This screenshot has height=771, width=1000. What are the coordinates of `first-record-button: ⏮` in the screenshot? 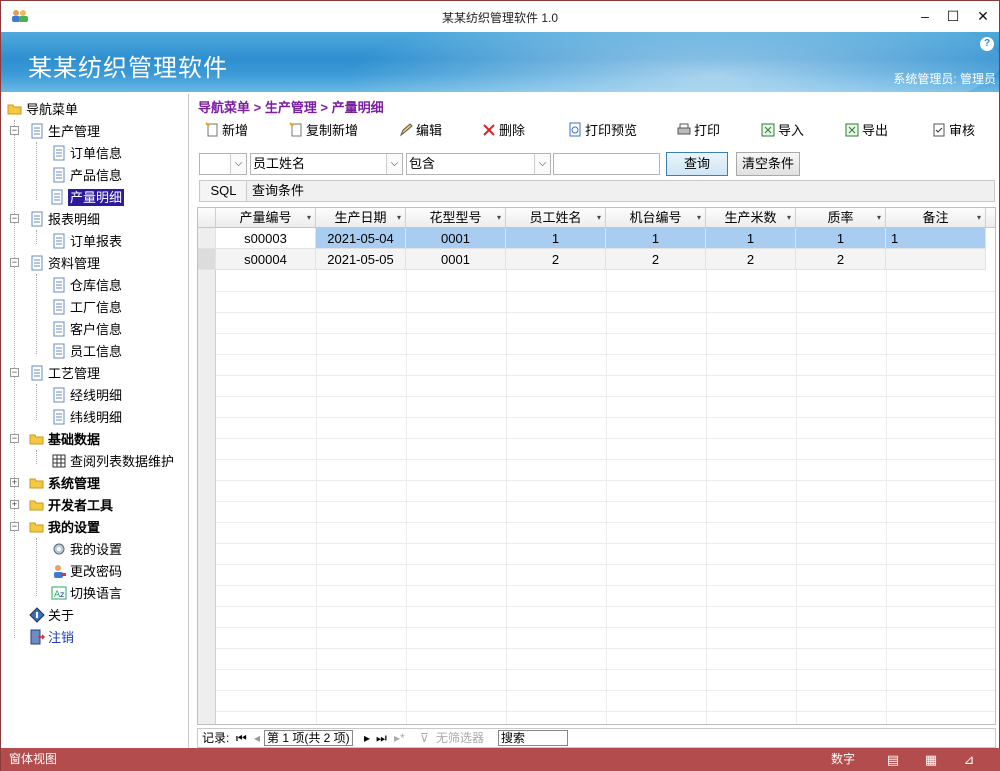 It's located at (241, 738).